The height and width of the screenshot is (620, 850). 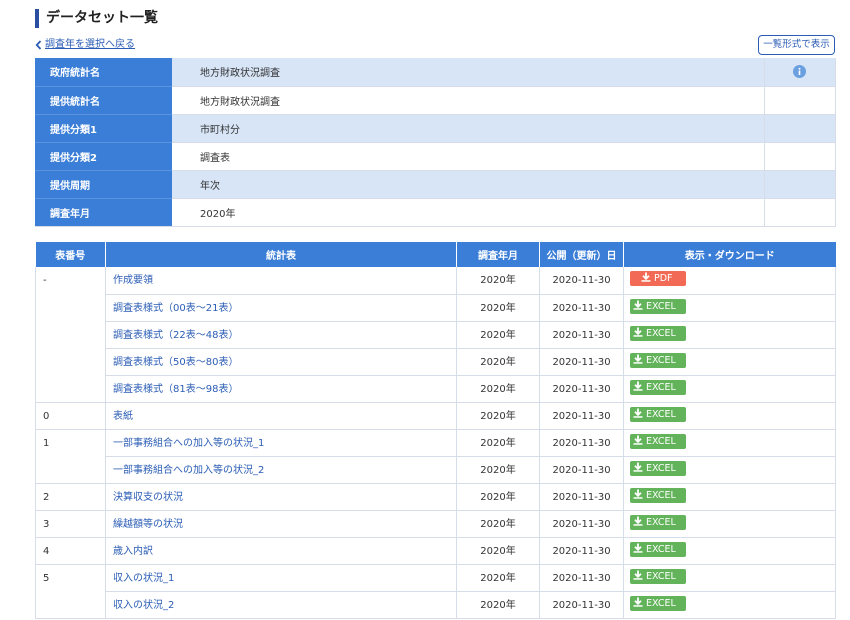 What do you see at coordinates (281, 551) in the screenshot?
I see `statistics-table-link: 歳入内訳` at bounding box center [281, 551].